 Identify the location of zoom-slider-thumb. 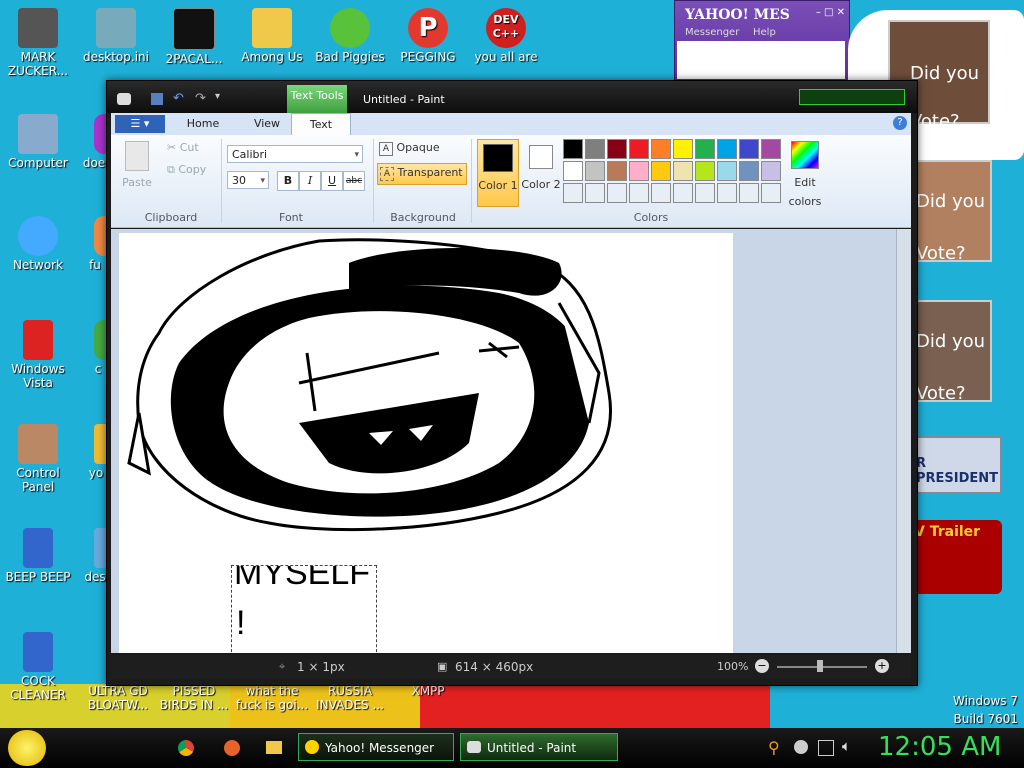
(820, 666).